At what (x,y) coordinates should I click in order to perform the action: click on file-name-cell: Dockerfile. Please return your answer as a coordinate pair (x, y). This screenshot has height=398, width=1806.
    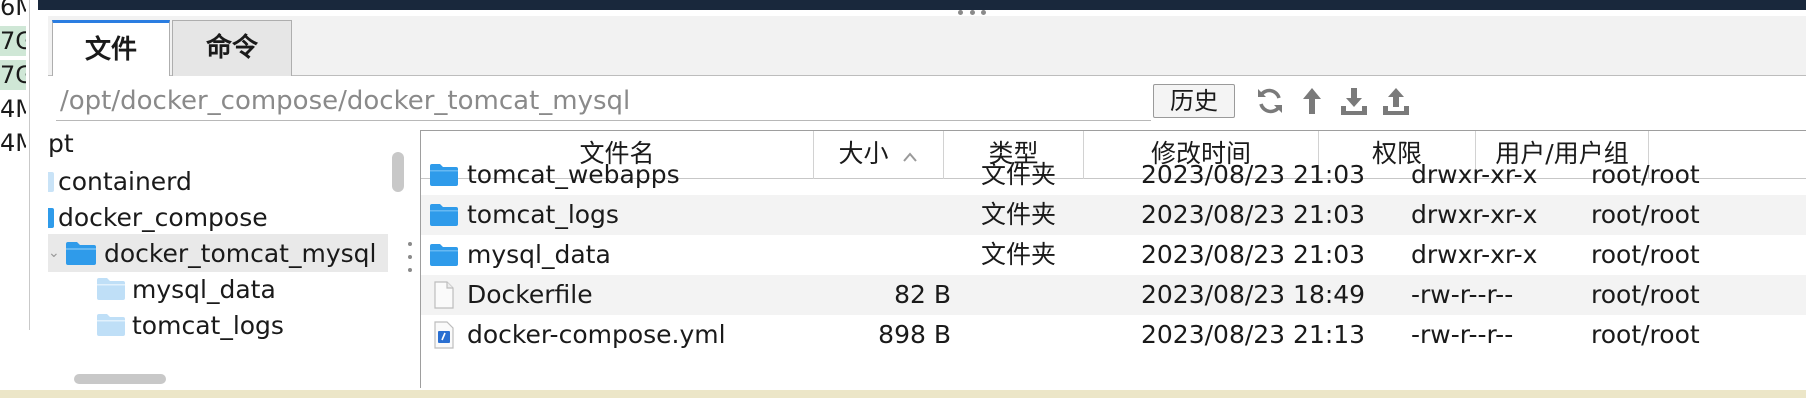
    Looking at the image, I should click on (511, 295).